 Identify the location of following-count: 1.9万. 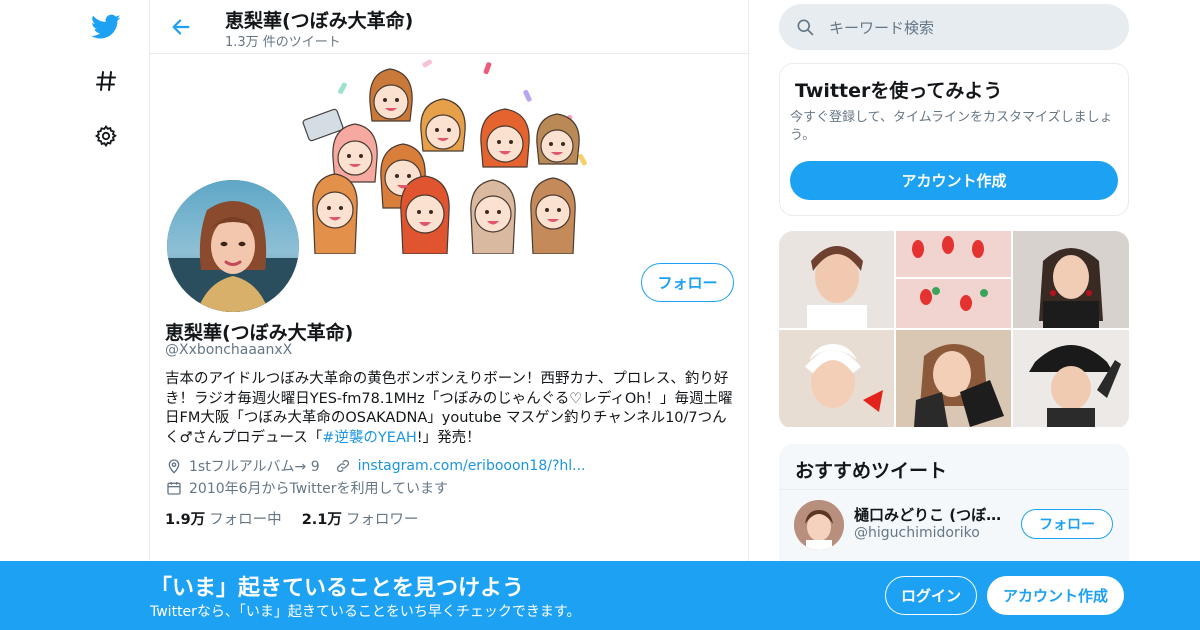
(185, 520).